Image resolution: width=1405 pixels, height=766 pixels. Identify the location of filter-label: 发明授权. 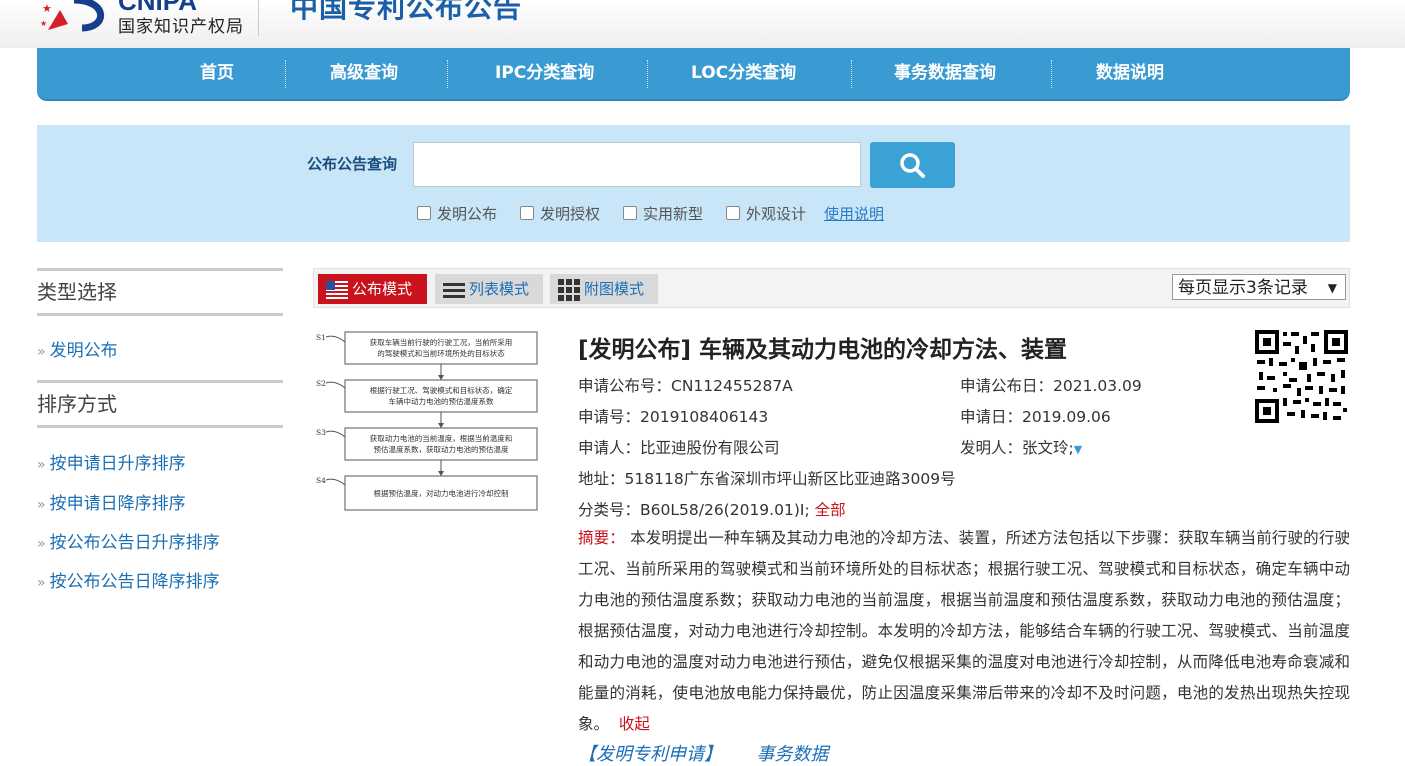
(570, 214).